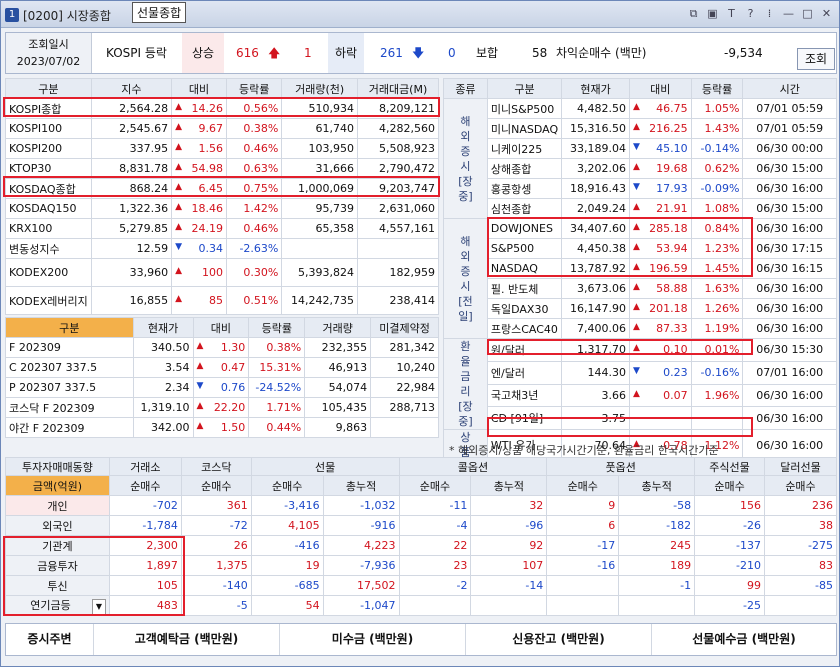 The width and height of the screenshot is (840, 667). I want to click on world-group-label: 해외증시[전일], so click(465, 278).